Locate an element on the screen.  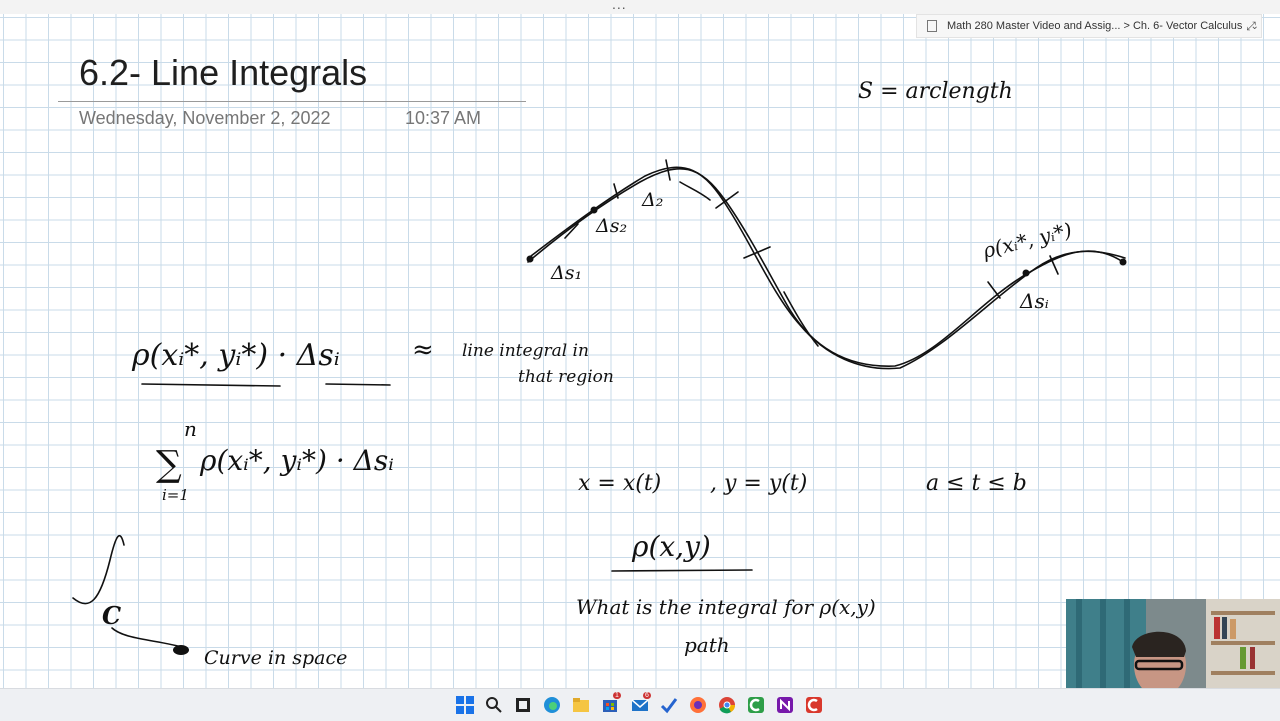
task-view-icon is located at coordinates (523, 705).